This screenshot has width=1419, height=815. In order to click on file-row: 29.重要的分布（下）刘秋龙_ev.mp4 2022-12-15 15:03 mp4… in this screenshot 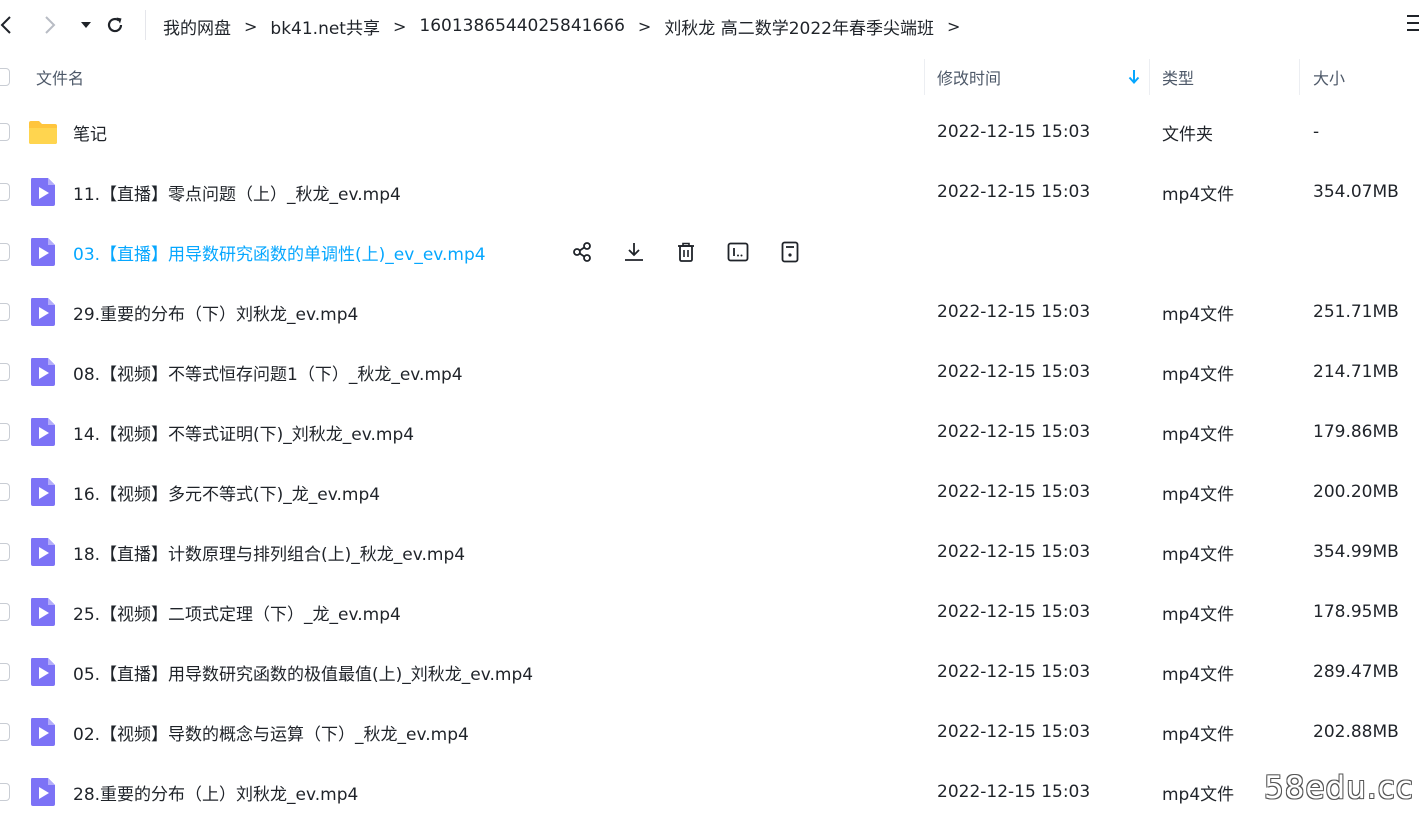, I will do `click(709, 312)`.